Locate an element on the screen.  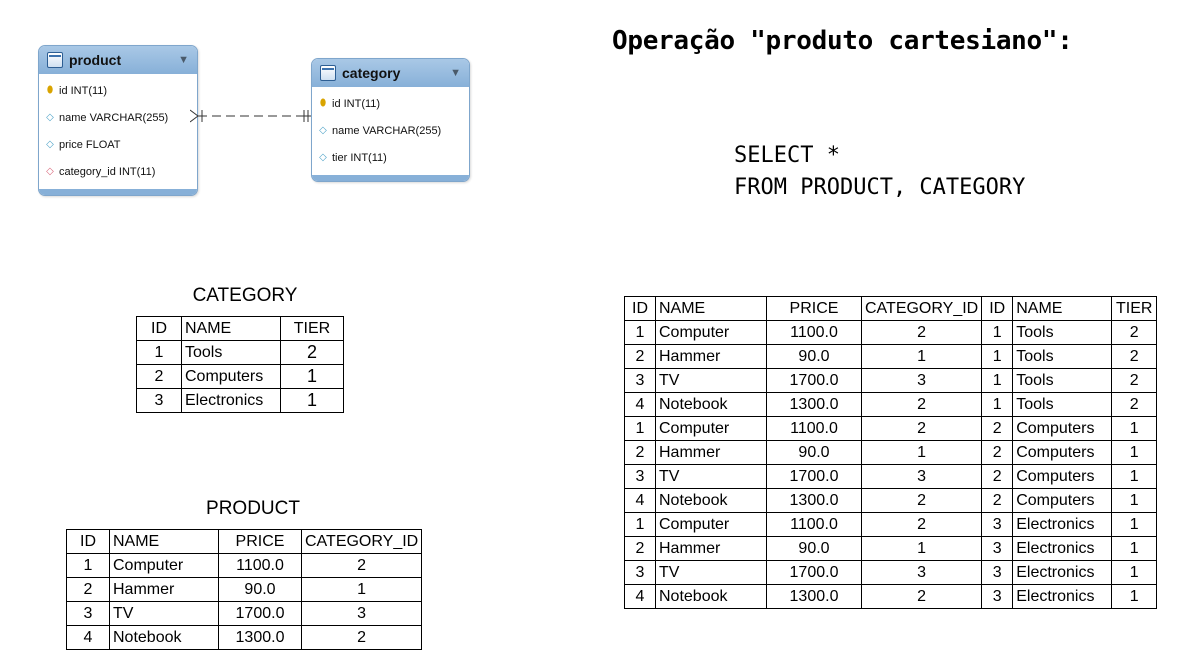
table-row: 2 Hammer 90.0 1 3 Electronics 1 is located at coordinates (891, 548).